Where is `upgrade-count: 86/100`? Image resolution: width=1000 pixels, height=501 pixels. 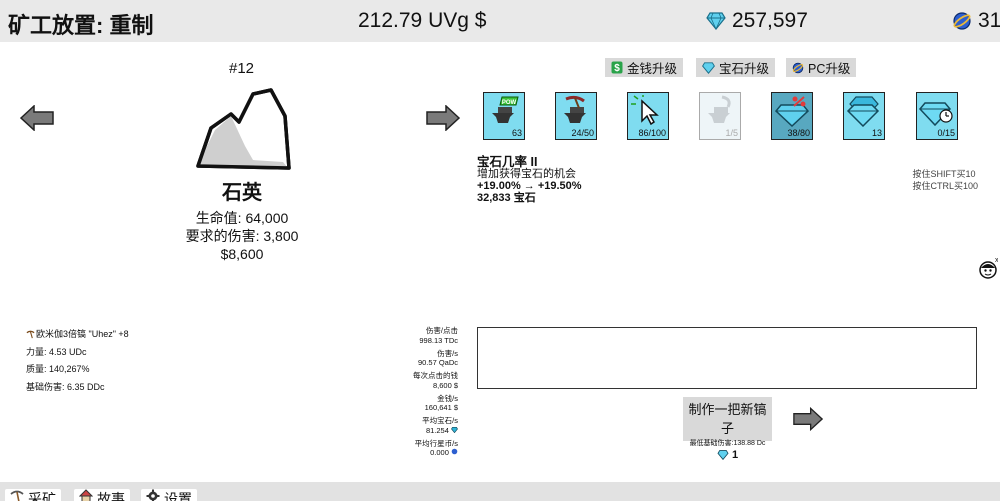
upgrade-count: 86/100 is located at coordinates (652, 133).